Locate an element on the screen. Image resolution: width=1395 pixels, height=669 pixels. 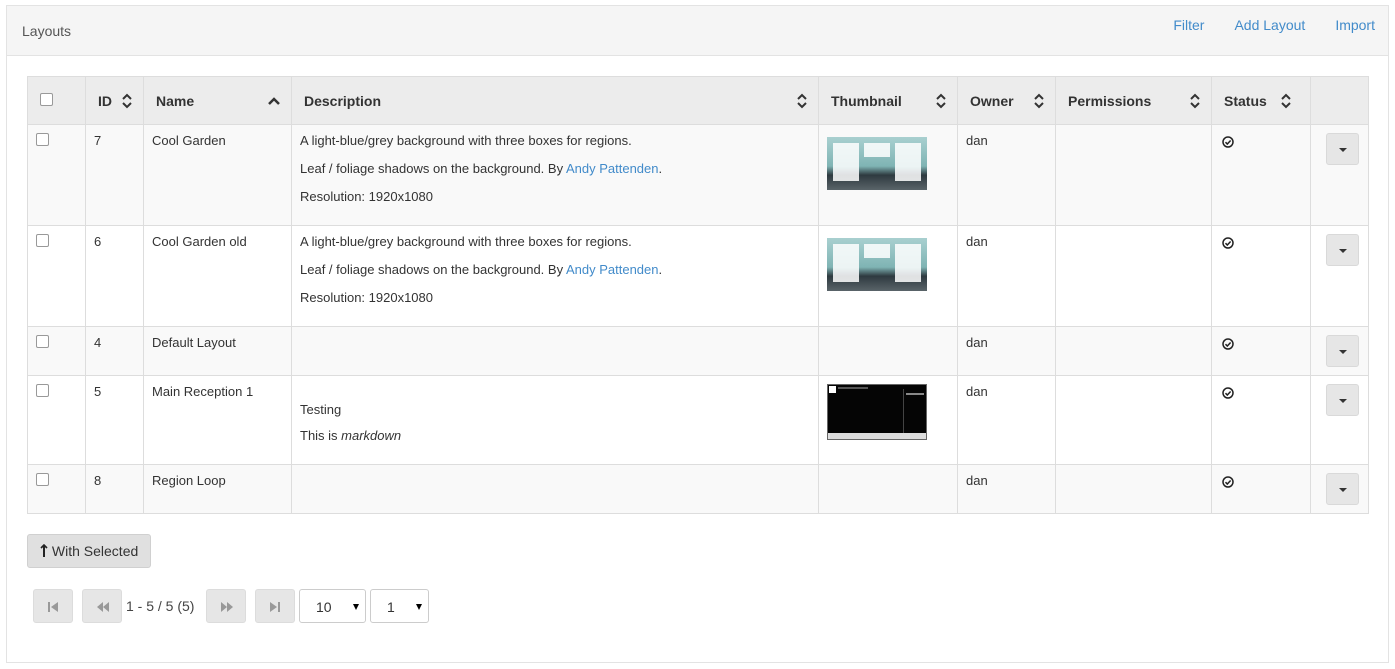
column-header-id: ID is located at coordinates (114, 100).